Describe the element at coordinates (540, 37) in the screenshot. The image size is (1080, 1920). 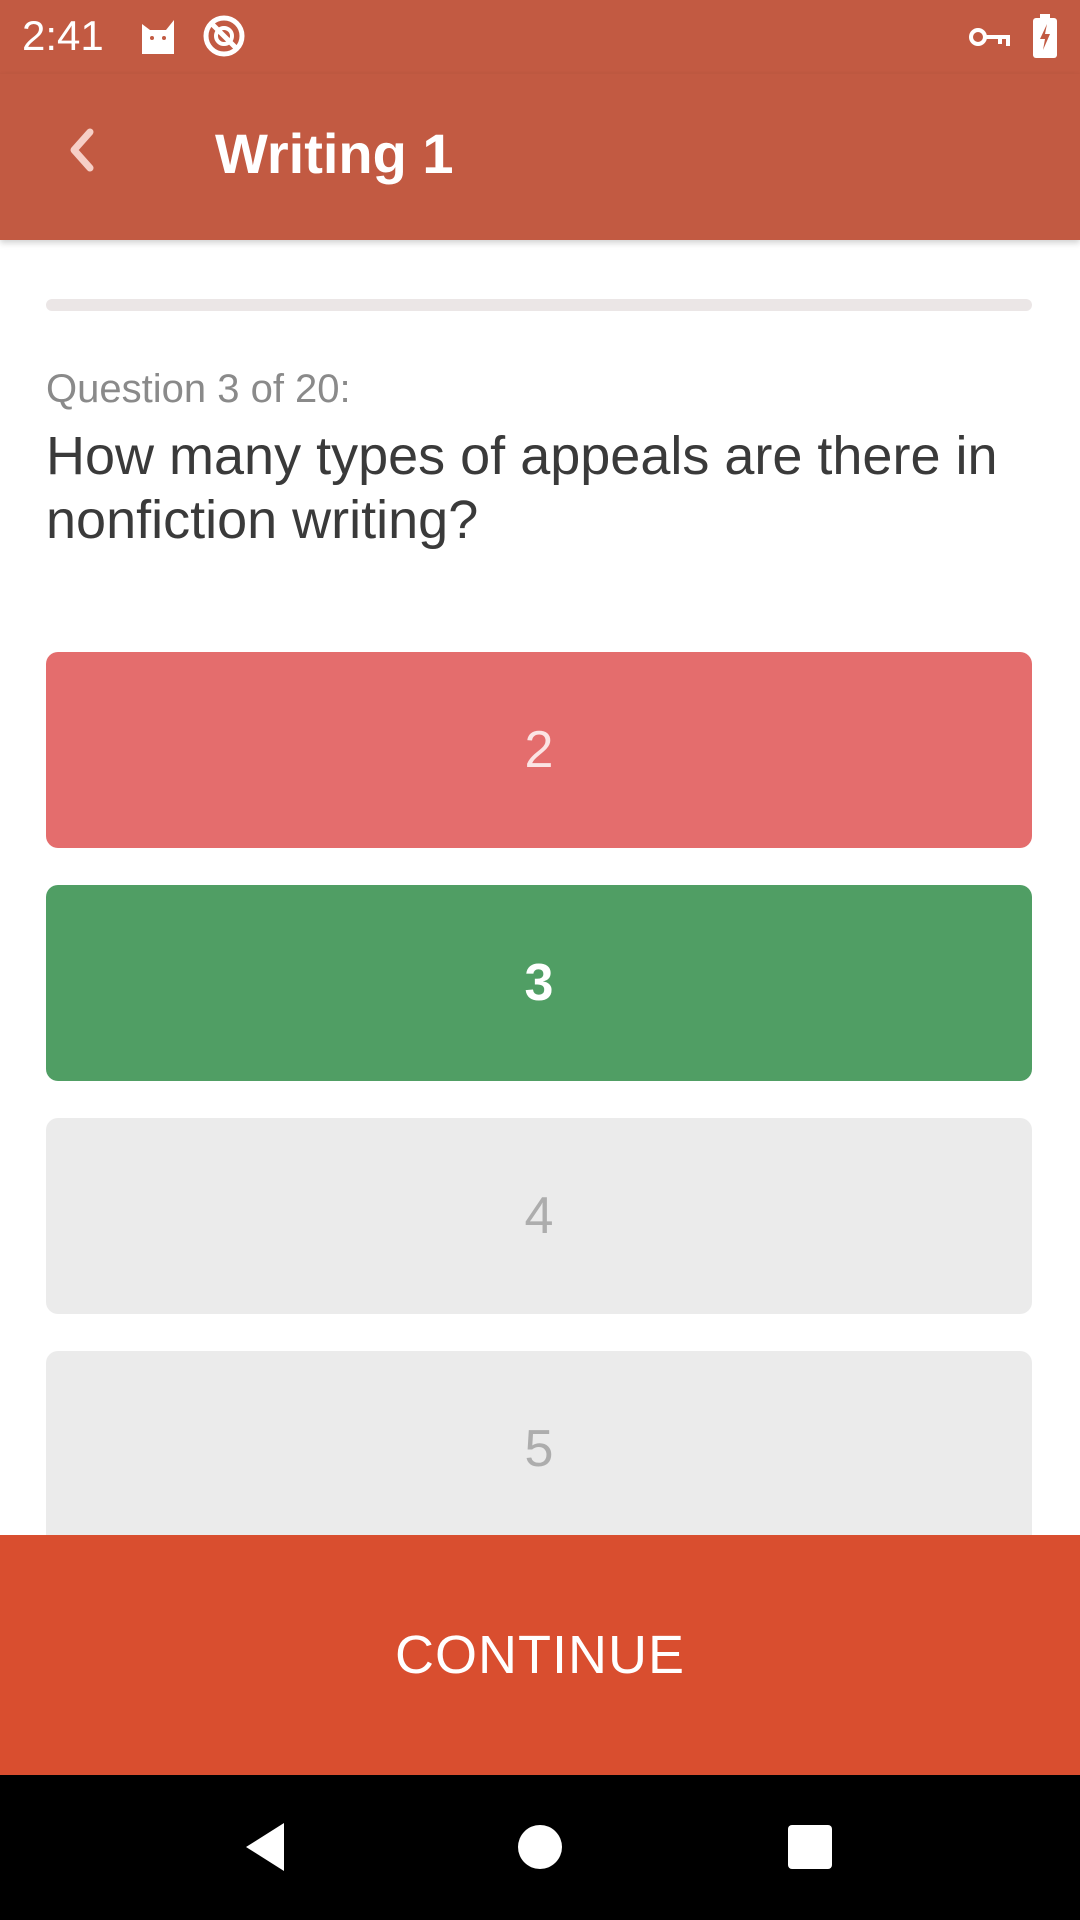
I see `status-bar: 2:41` at that location.